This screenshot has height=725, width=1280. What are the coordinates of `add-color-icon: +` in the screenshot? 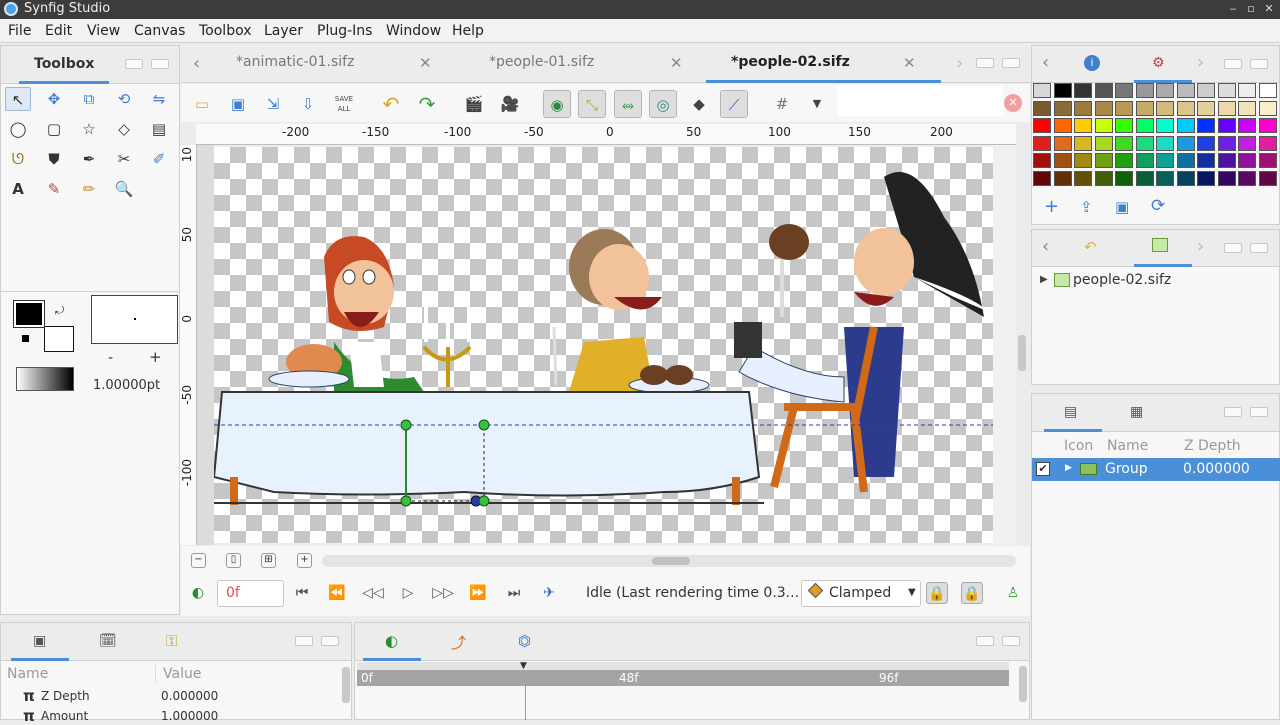 It's located at (1051, 206).